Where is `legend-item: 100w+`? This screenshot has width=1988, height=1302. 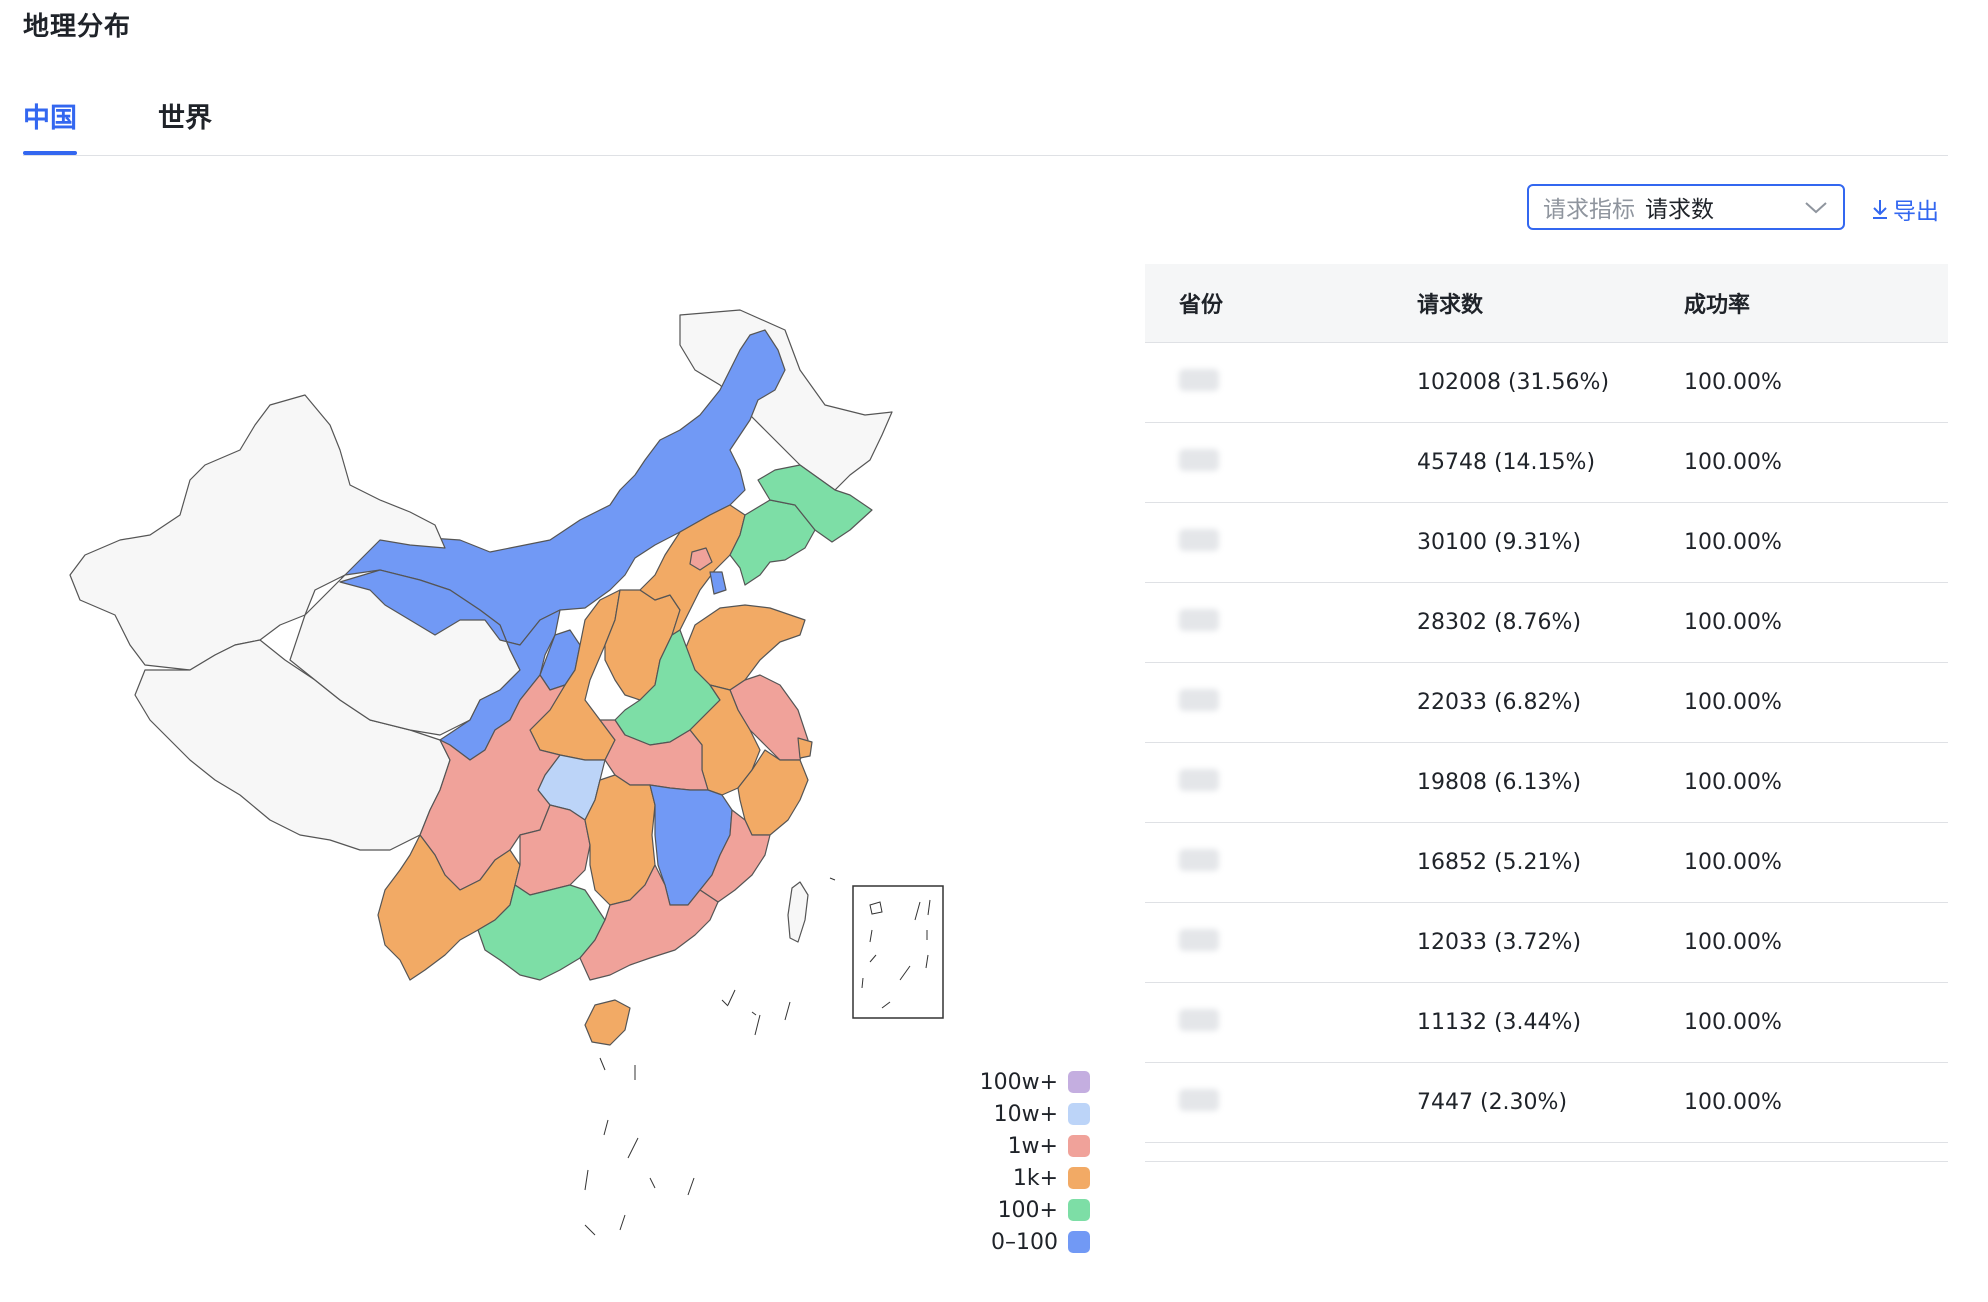
legend-item: 100w+ is located at coordinates (1030, 1082).